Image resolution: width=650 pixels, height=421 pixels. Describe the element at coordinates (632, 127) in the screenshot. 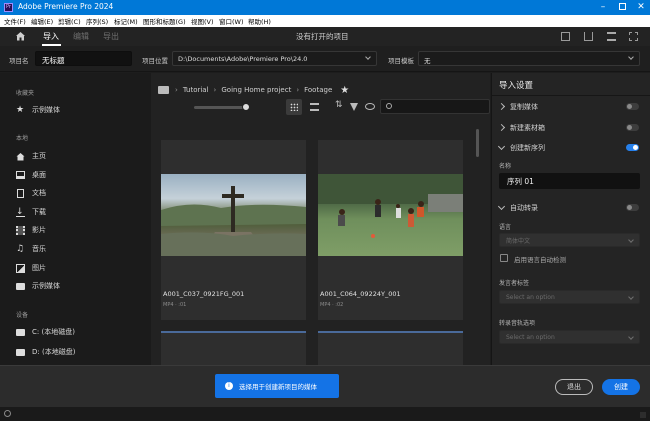

I see `new-bin-toggle` at that location.